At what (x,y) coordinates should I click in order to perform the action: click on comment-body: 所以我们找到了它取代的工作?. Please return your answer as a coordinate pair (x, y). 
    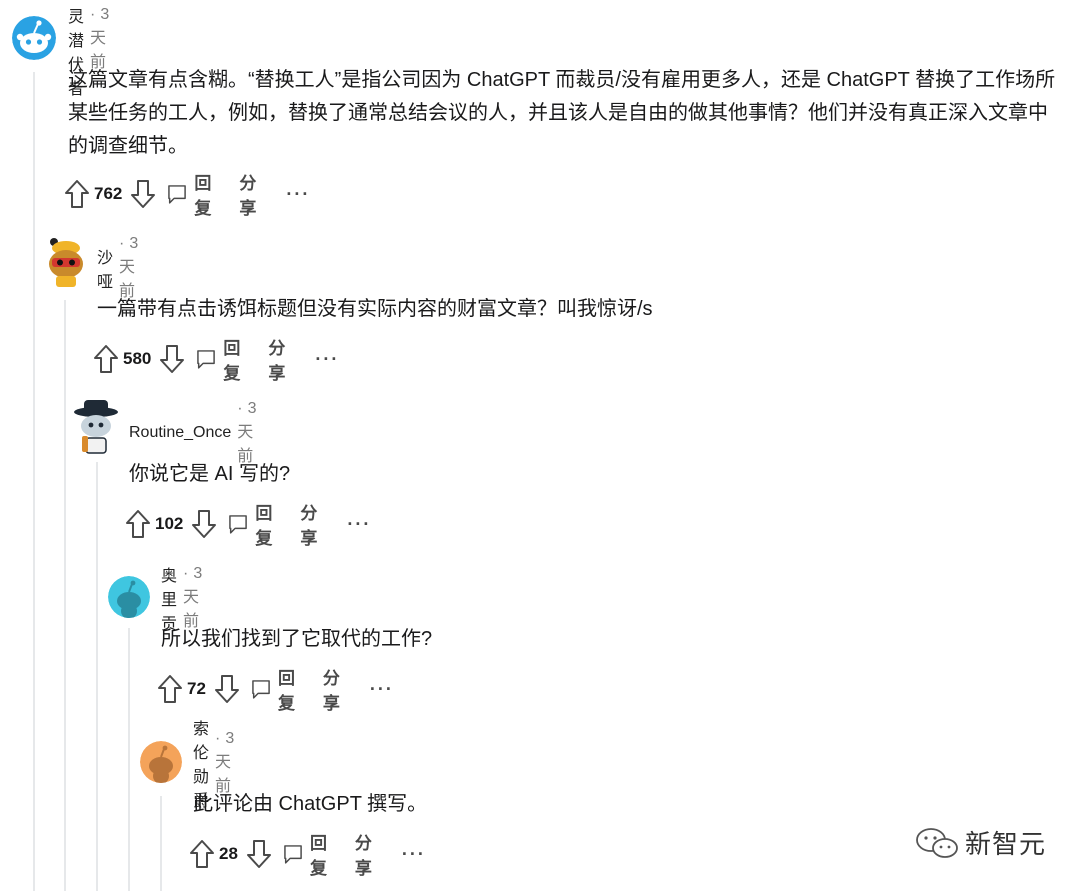
    Looking at the image, I should click on (297, 639).